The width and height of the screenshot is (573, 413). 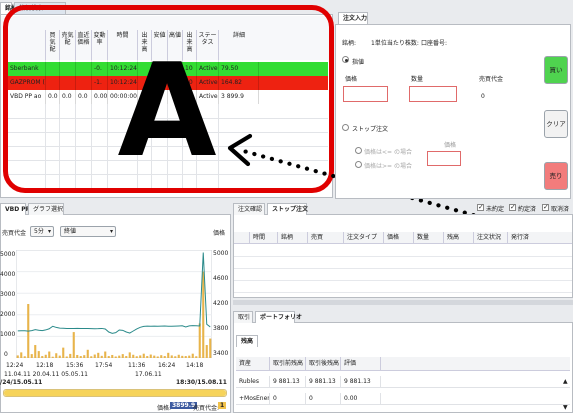 I want to click on x-axis-tick: 15:36, so click(x=75, y=365).